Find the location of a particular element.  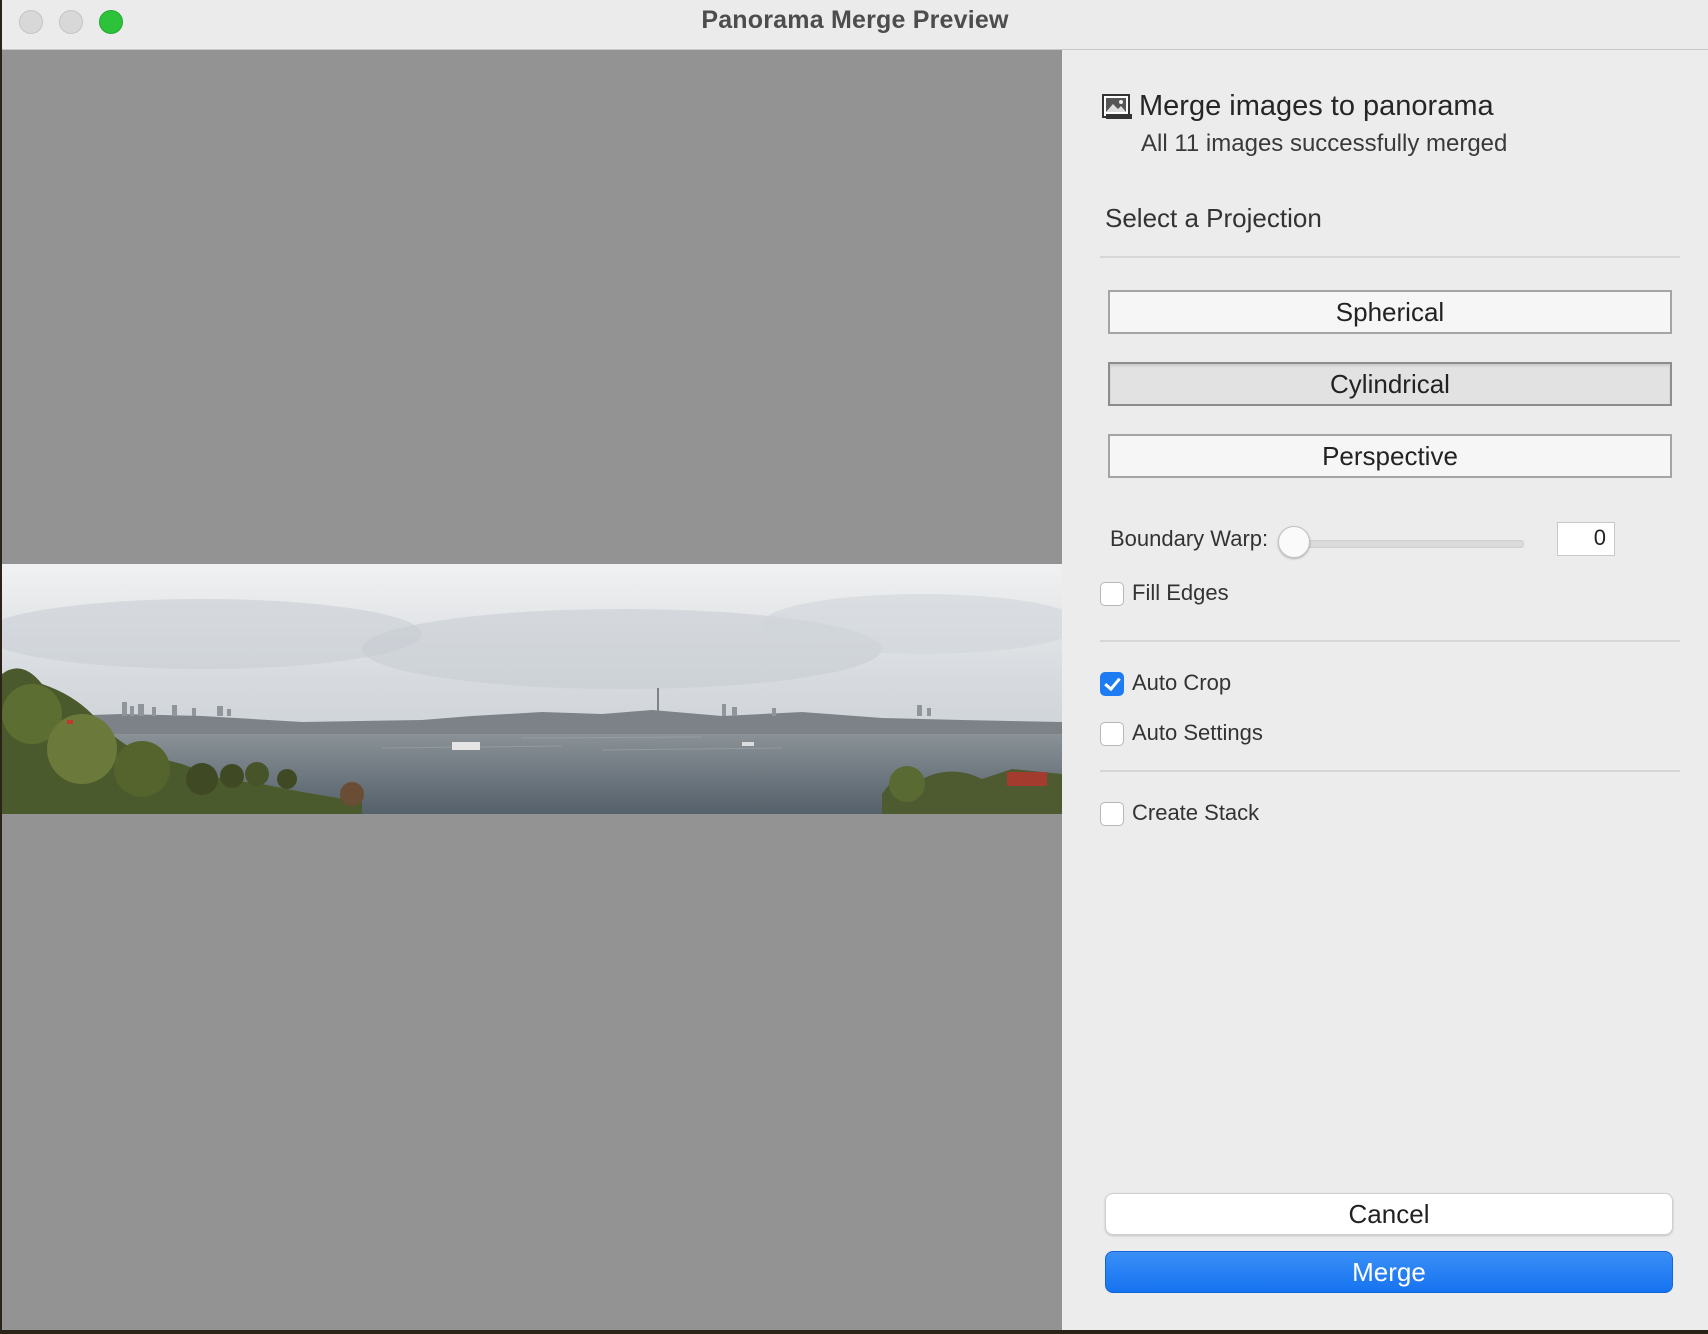

boundary-warp-slider-track is located at coordinates (1408, 544).